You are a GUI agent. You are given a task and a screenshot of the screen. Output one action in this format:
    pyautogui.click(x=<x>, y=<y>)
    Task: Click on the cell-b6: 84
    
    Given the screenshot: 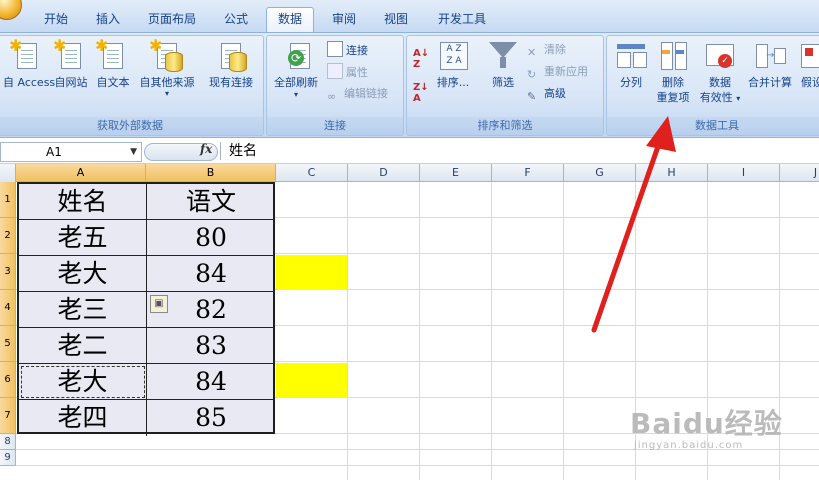 What is the action you would take?
    pyautogui.click(x=211, y=382)
    